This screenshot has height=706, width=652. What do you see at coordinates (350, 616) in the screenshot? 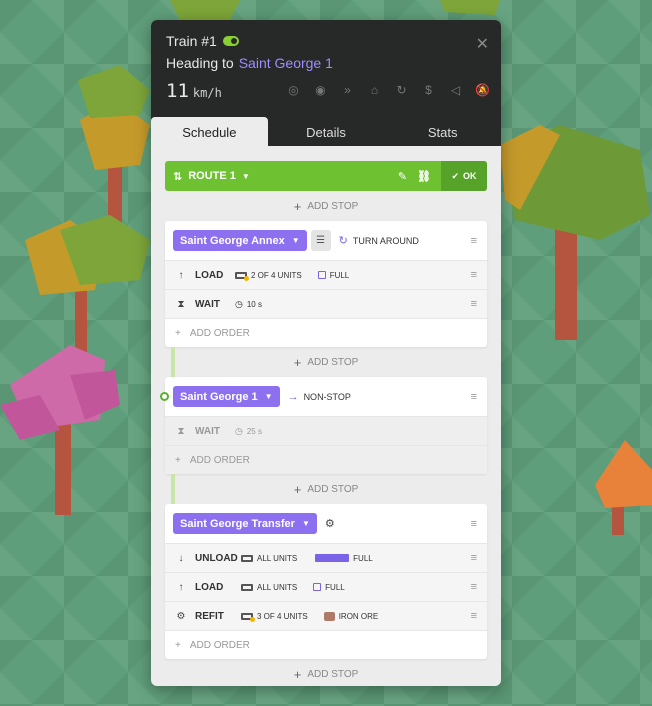
I see `order-cargo: IRON ORE` at bounding box center [350, 616].